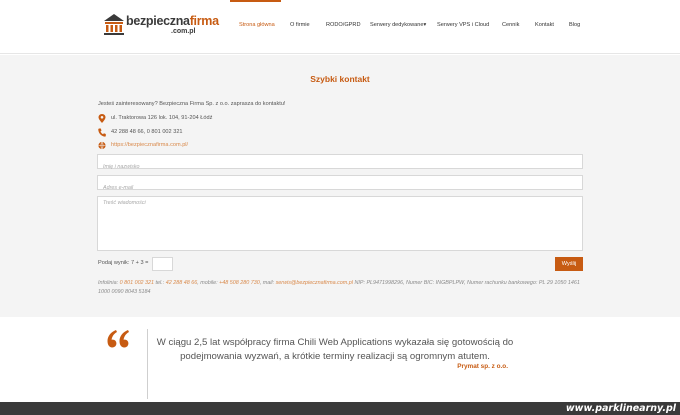 The image size is (680, 415). What do you see at coordinates (482, 366) in the screenshot?
I see `testimonial-author: Prymat sp. z o.o.` at bounding box center [482, 366].